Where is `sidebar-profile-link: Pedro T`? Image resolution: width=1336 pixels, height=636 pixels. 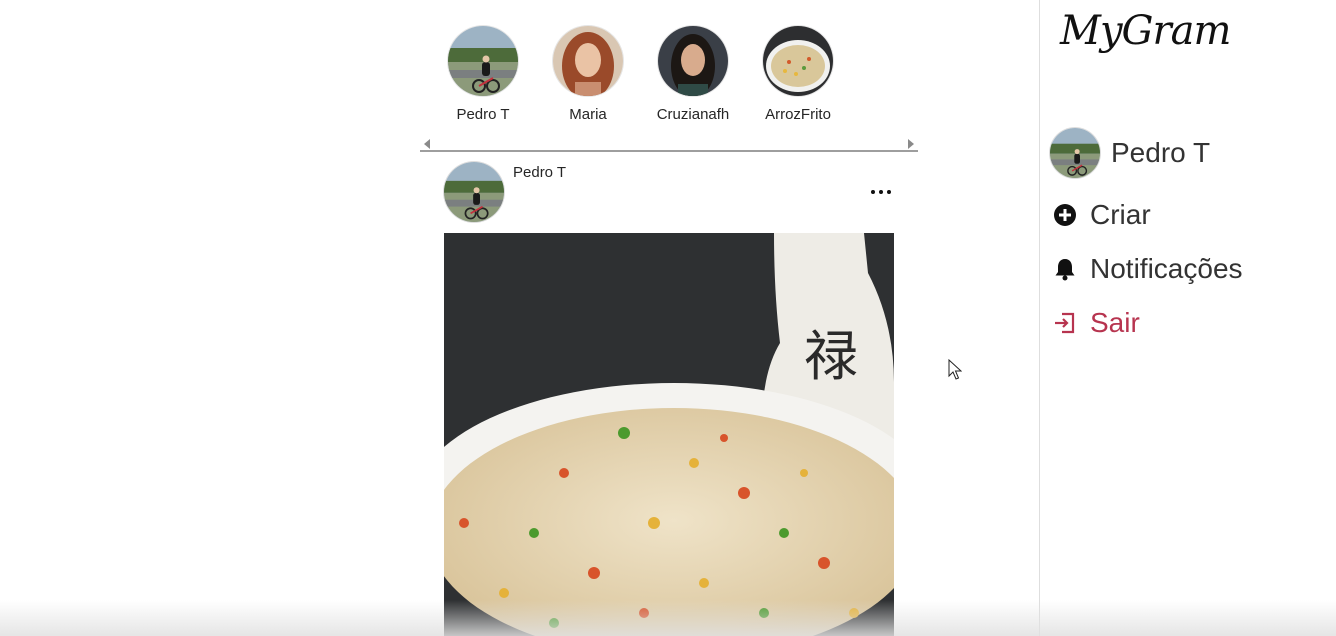
sidebar-profile-link: Pedro T is located at coordinates (1130, 153).